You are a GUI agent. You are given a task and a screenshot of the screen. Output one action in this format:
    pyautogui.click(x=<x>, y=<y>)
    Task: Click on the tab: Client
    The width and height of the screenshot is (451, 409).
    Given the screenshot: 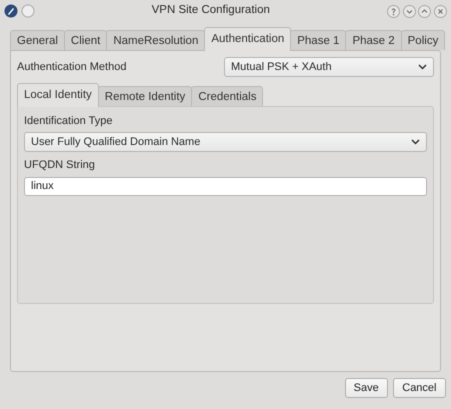 What is the action you would take?
    pyautogui.click(x=86, y=40)
    